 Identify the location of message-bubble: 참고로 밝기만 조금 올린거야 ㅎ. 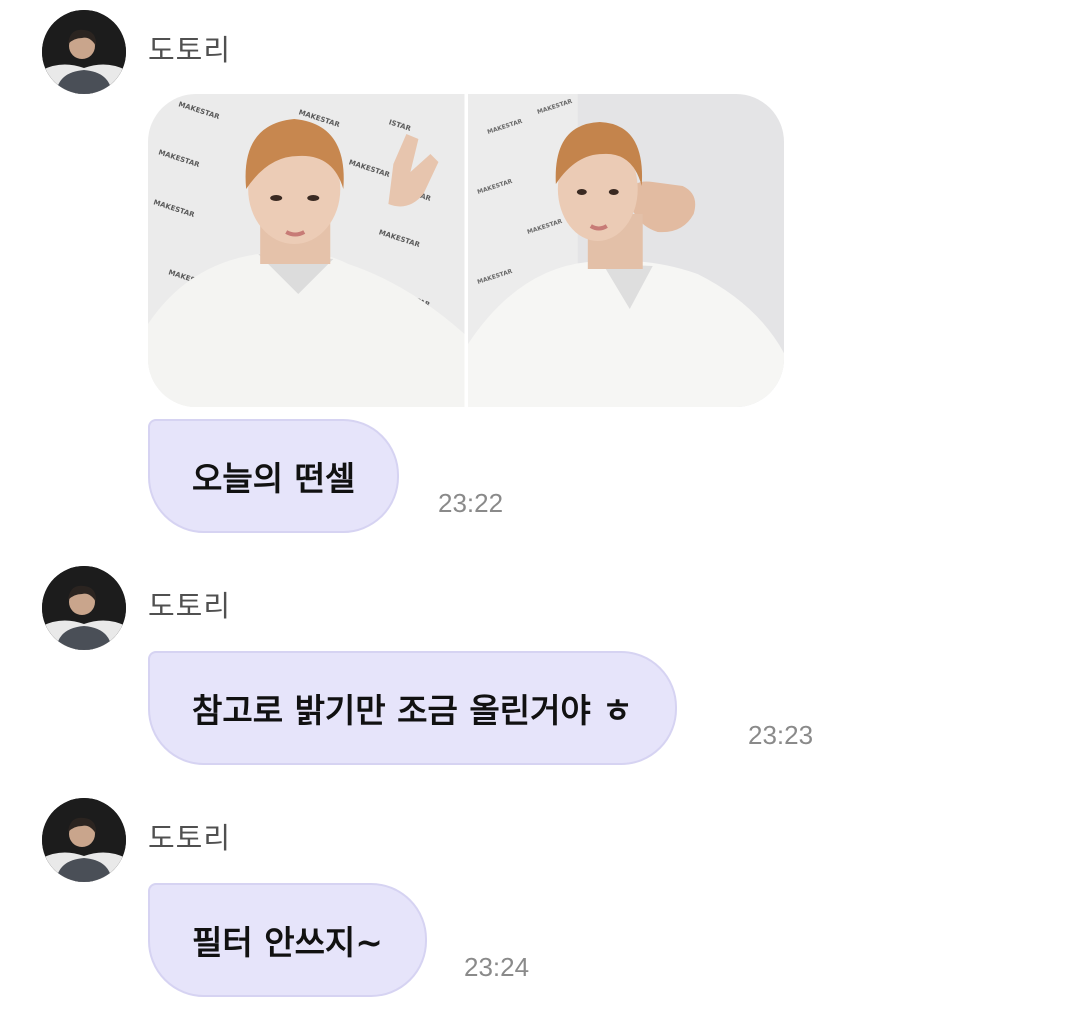
(412, 708).